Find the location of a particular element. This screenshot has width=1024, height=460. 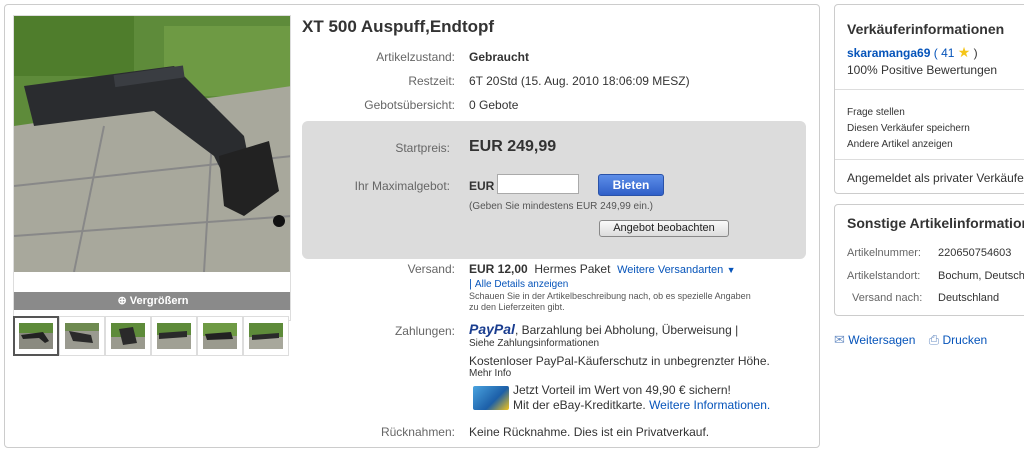

enlarge-label: Vergrößern is located at coordinates (159, 301).